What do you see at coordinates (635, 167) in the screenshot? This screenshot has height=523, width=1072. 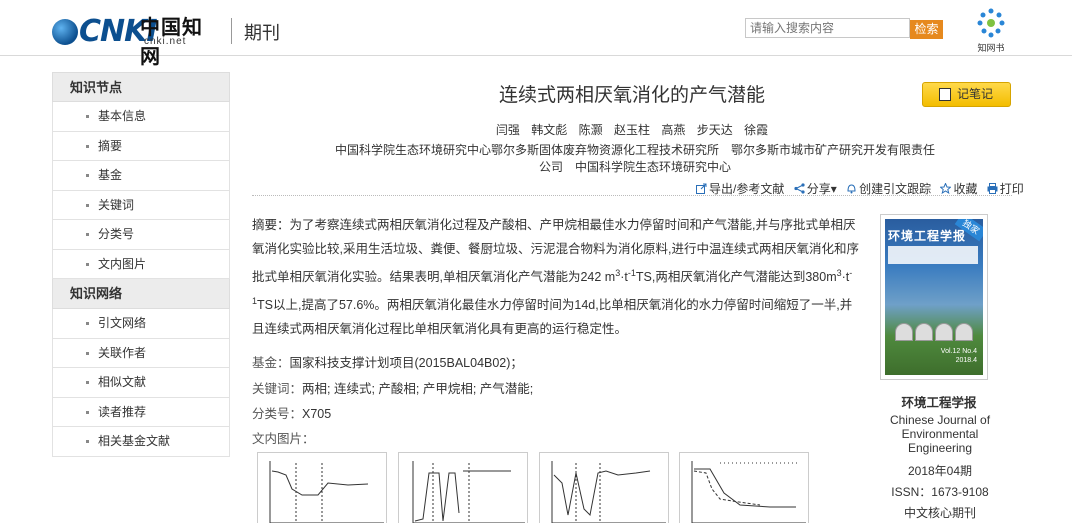 I see `organization-line: 公司 中国科学院生态环境研究中心` at bounding box center [635, 167].